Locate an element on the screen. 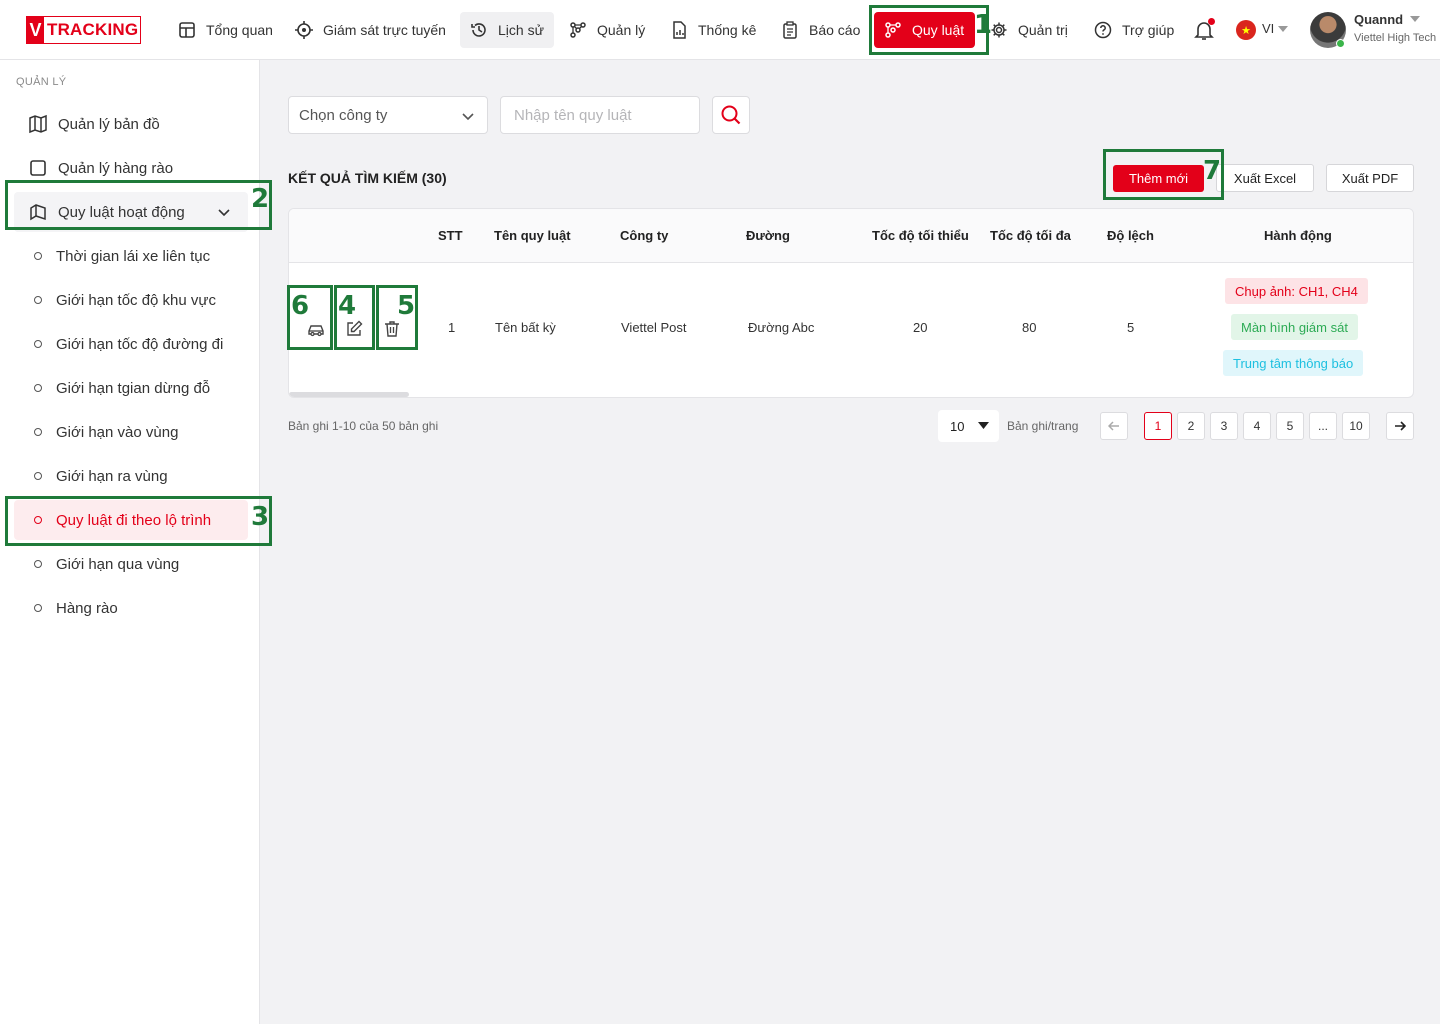 The image size is (1440, 1024). subitem-label: Giới hạn tốc độ khu vực is located at coordinates (136, 300).